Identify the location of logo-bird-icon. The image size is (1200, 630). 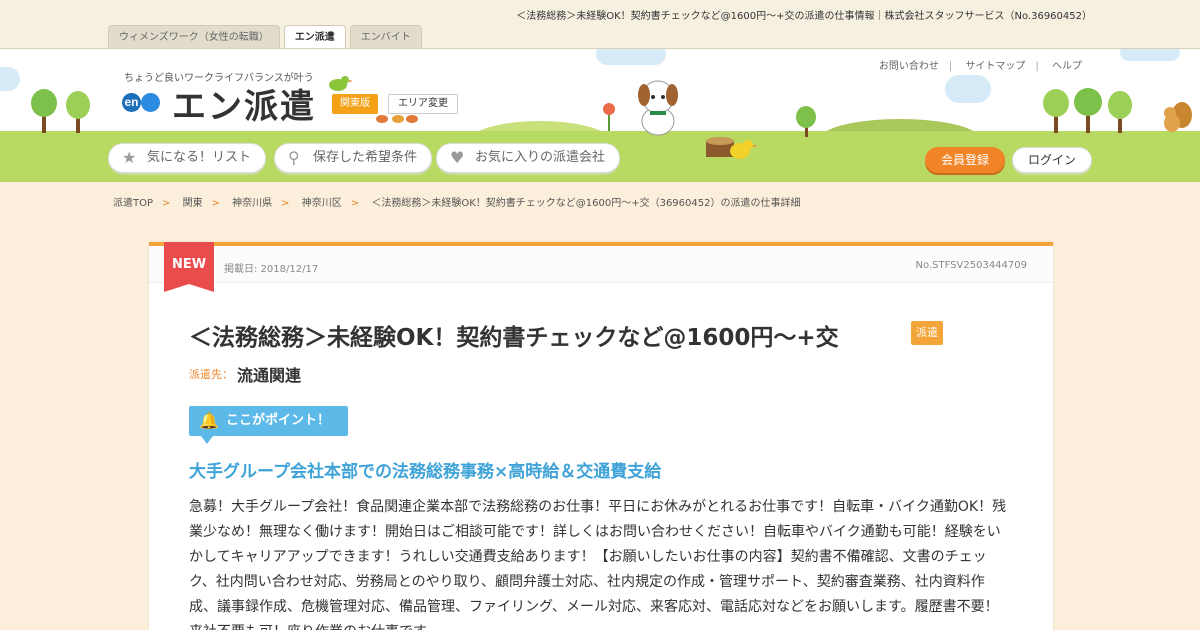
(341, 83).